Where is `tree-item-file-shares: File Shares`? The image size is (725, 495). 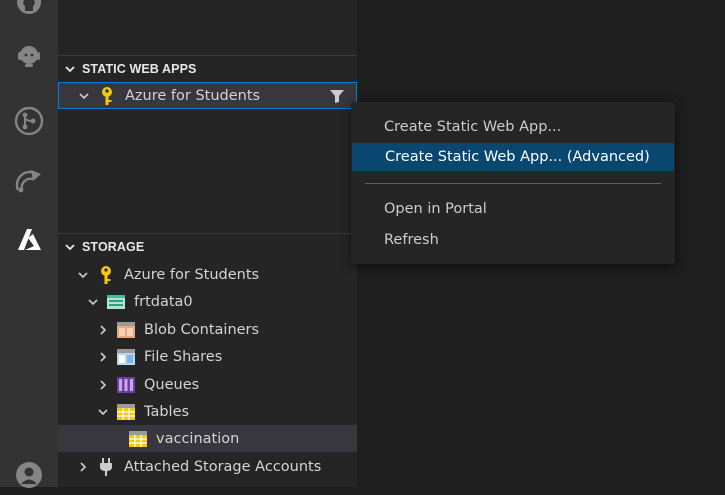
tree-item-file-shares: File Shares is located at coordinates (226, 356).